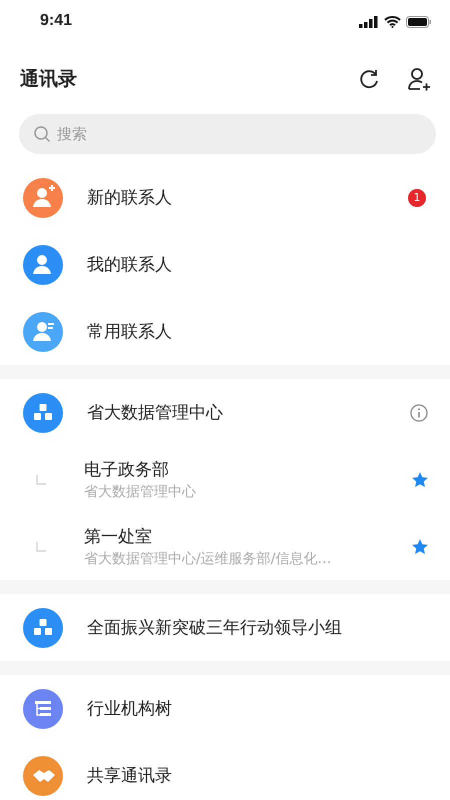  What do you see at coordinates (225, 479) in the screenshot?
I see `department-item: 电子政务部 省大数据管理中心` at bounding box center [225, 479].